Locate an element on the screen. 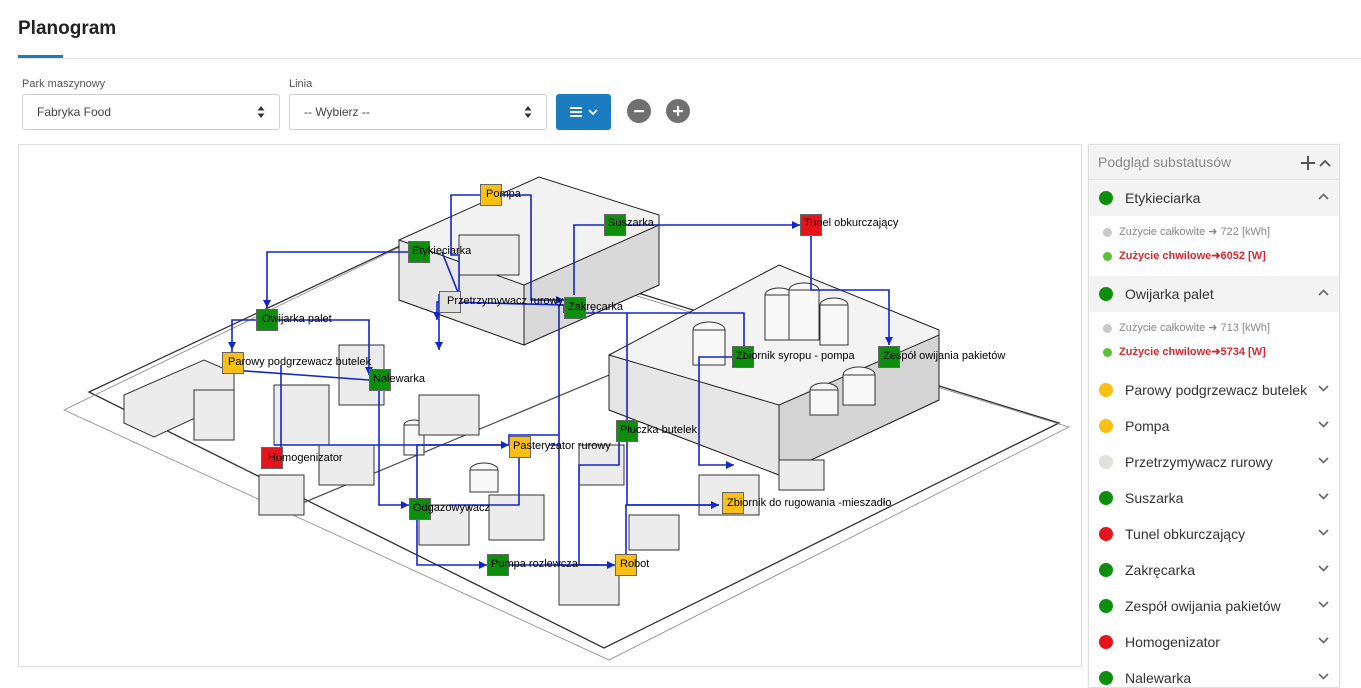 The height and width of the screenshot is (688, 1361). list-icon is located at coordinates (575, 112).